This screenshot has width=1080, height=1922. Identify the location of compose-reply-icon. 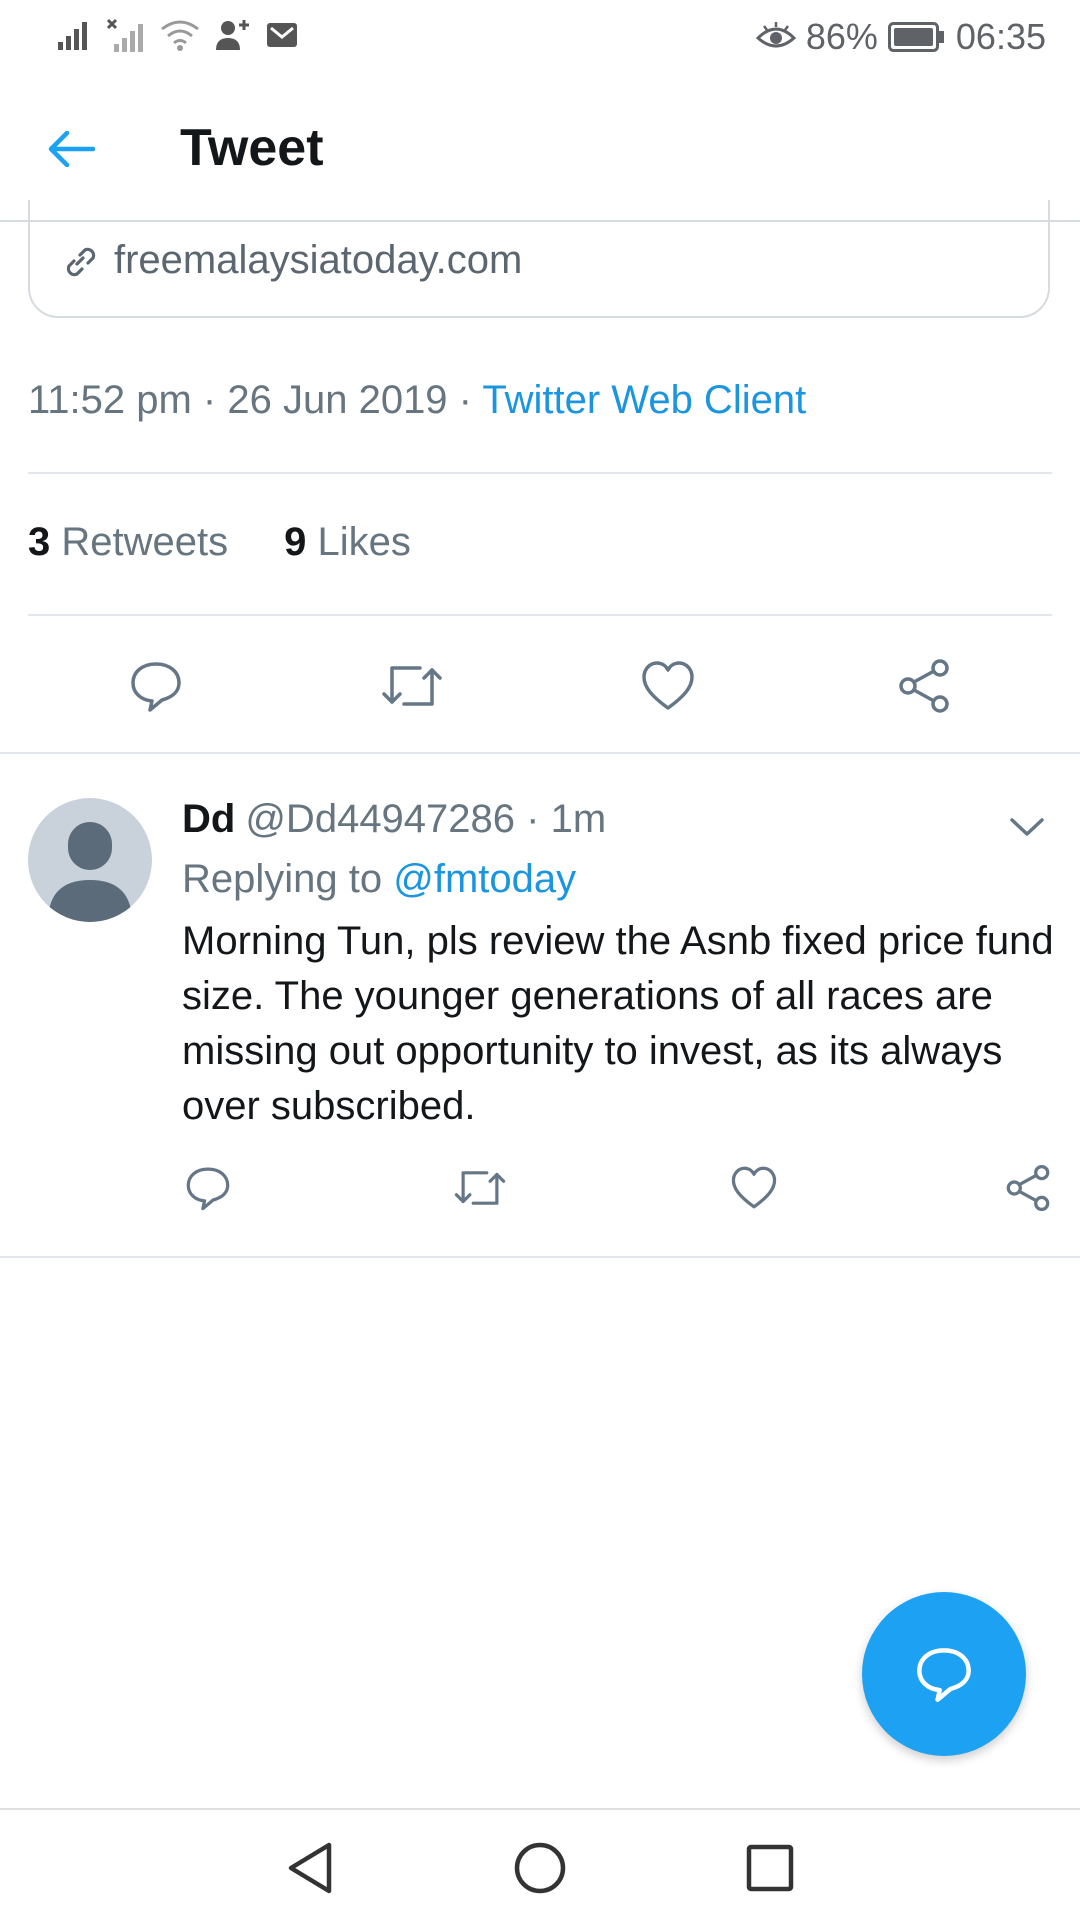
(944, 1675).